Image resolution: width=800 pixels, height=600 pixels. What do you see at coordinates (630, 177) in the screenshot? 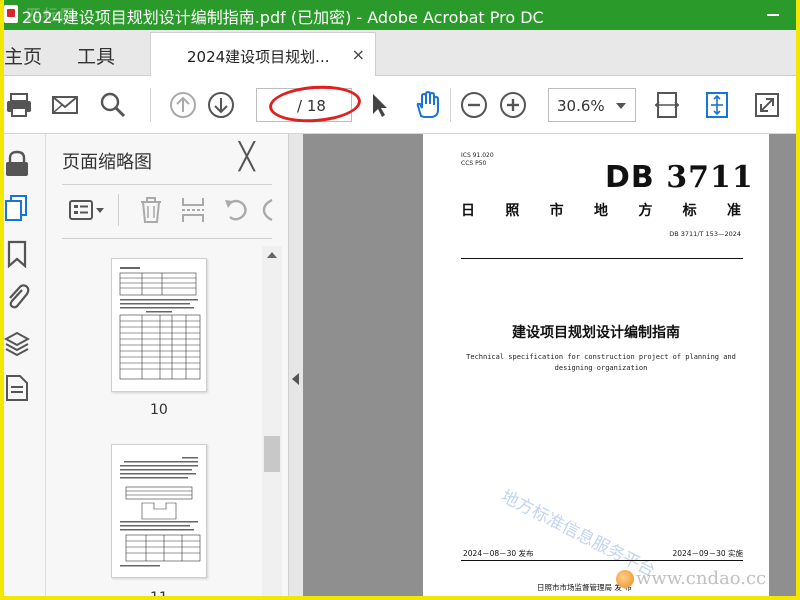
I see `db-mark: DB` at bounding box center [630, 177].